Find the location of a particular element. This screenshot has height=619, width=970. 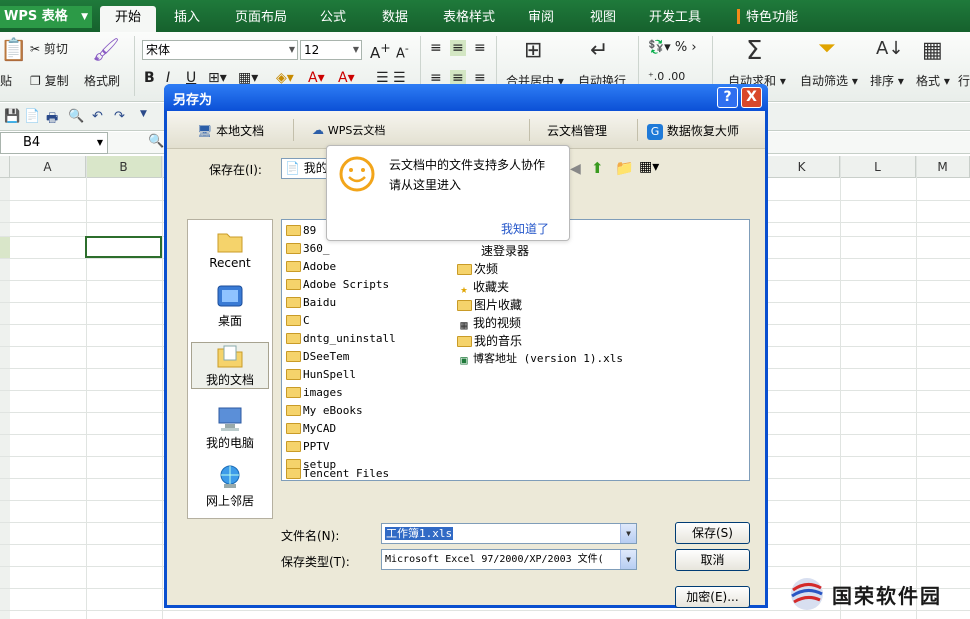

redo-icon: ↷ is located at coordinates (119, 116).